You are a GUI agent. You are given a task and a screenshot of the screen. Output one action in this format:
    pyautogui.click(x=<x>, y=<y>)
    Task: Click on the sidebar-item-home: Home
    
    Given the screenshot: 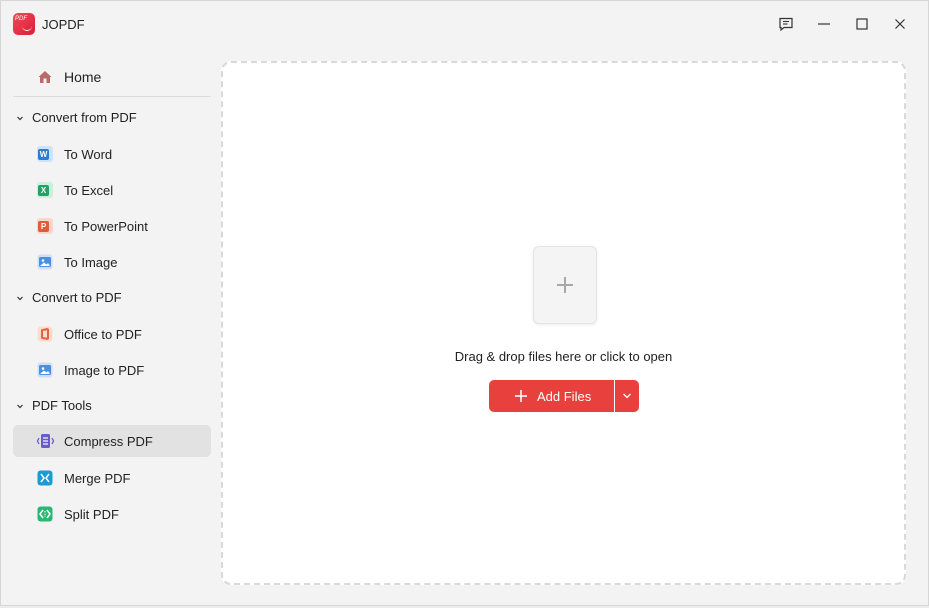 What is the action you would take?
    pyautogui.click(x=112, y=77)
    